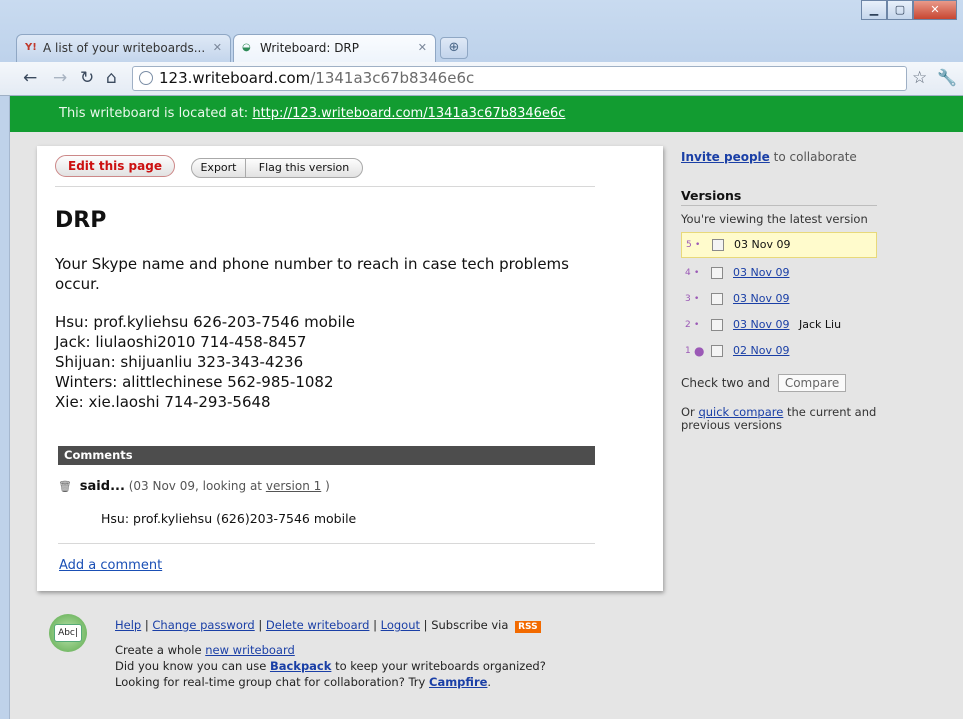 The image size is (963, 719). I want to click on comment-text: Hsu: prof.kyliehsu (626)203-7546 mobile, so click(229, 518).